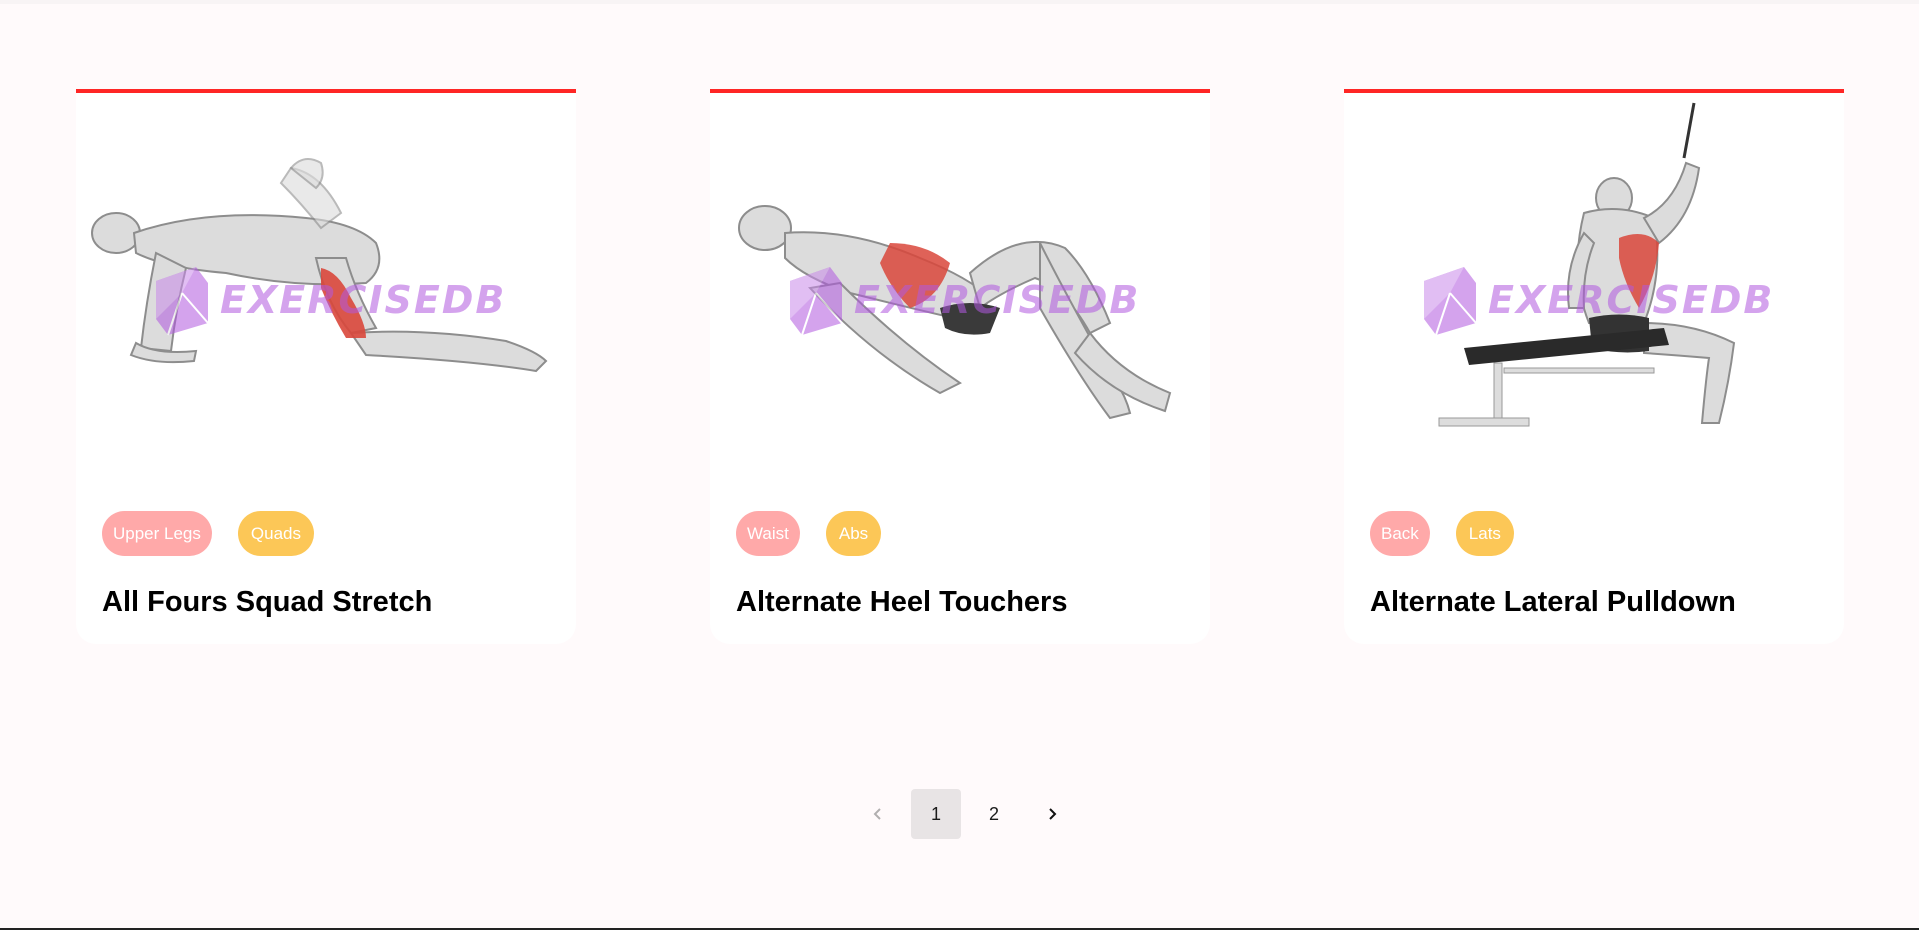  Describe the element at coordinates (959, 2) in the screenshot. I see `top-strip` at that location.